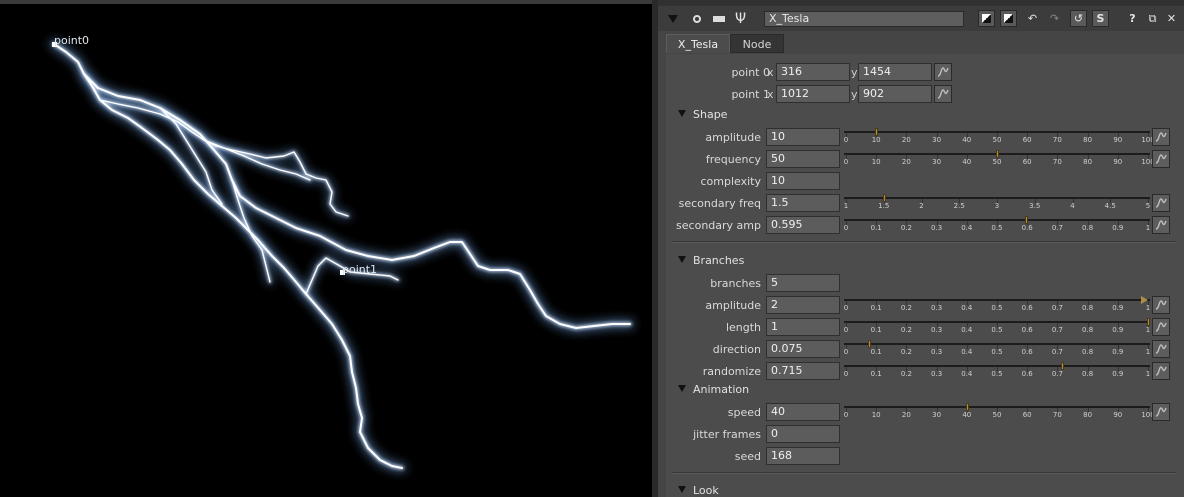  What do you see at coordinates (1161, 137) in the screenshot?
I see `amplitude-anim-curve-button` at bounding box center [1161, 137].